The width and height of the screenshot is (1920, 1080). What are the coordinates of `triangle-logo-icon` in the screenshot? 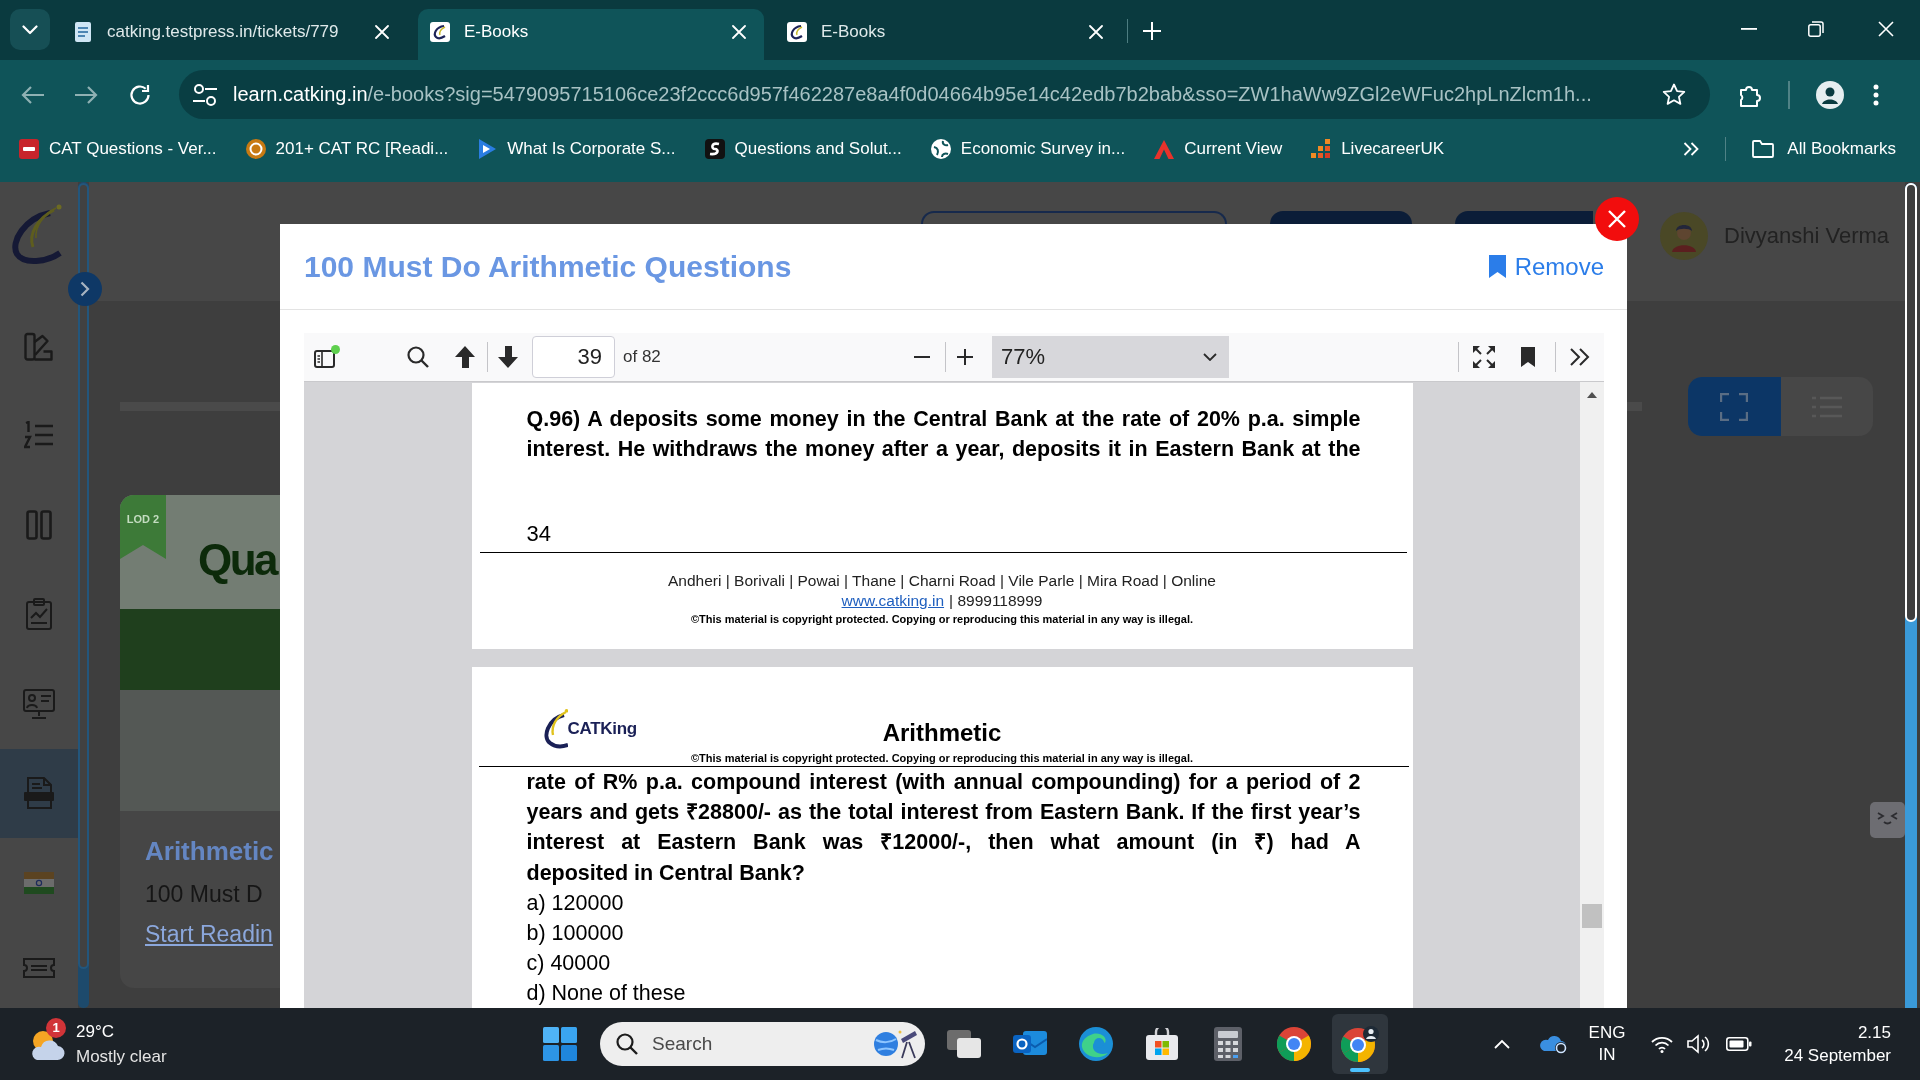 It's located at (1164, 149).